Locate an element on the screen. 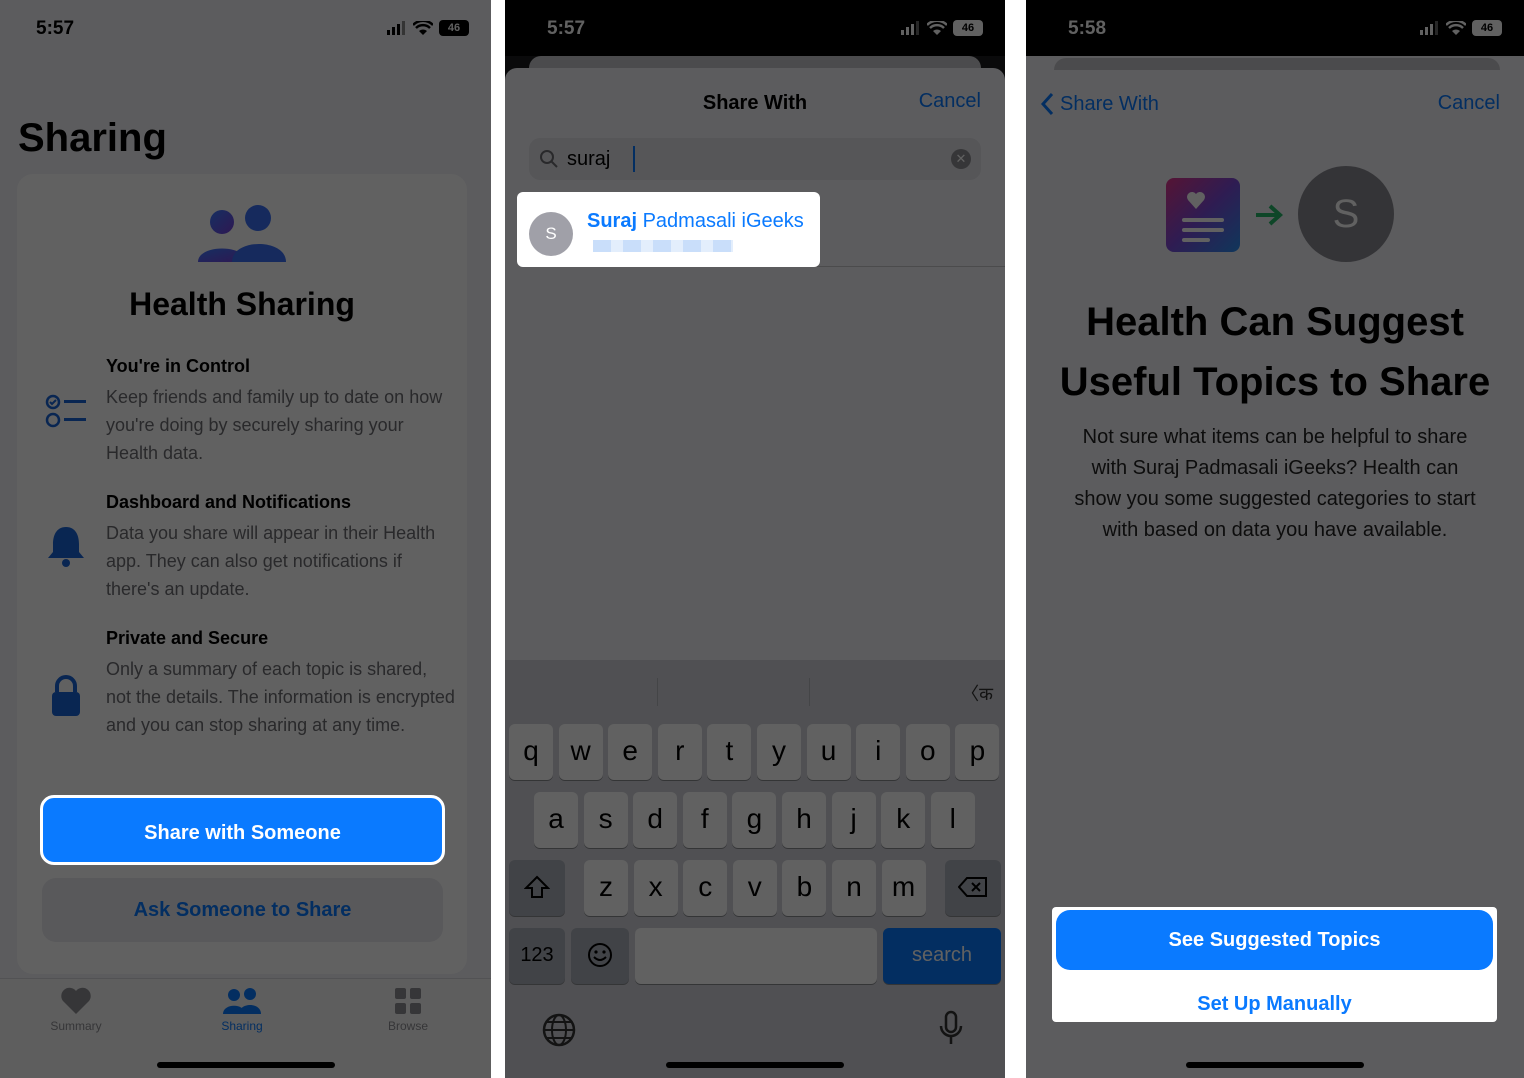  key-a: a is located at coordinates (556, 820).